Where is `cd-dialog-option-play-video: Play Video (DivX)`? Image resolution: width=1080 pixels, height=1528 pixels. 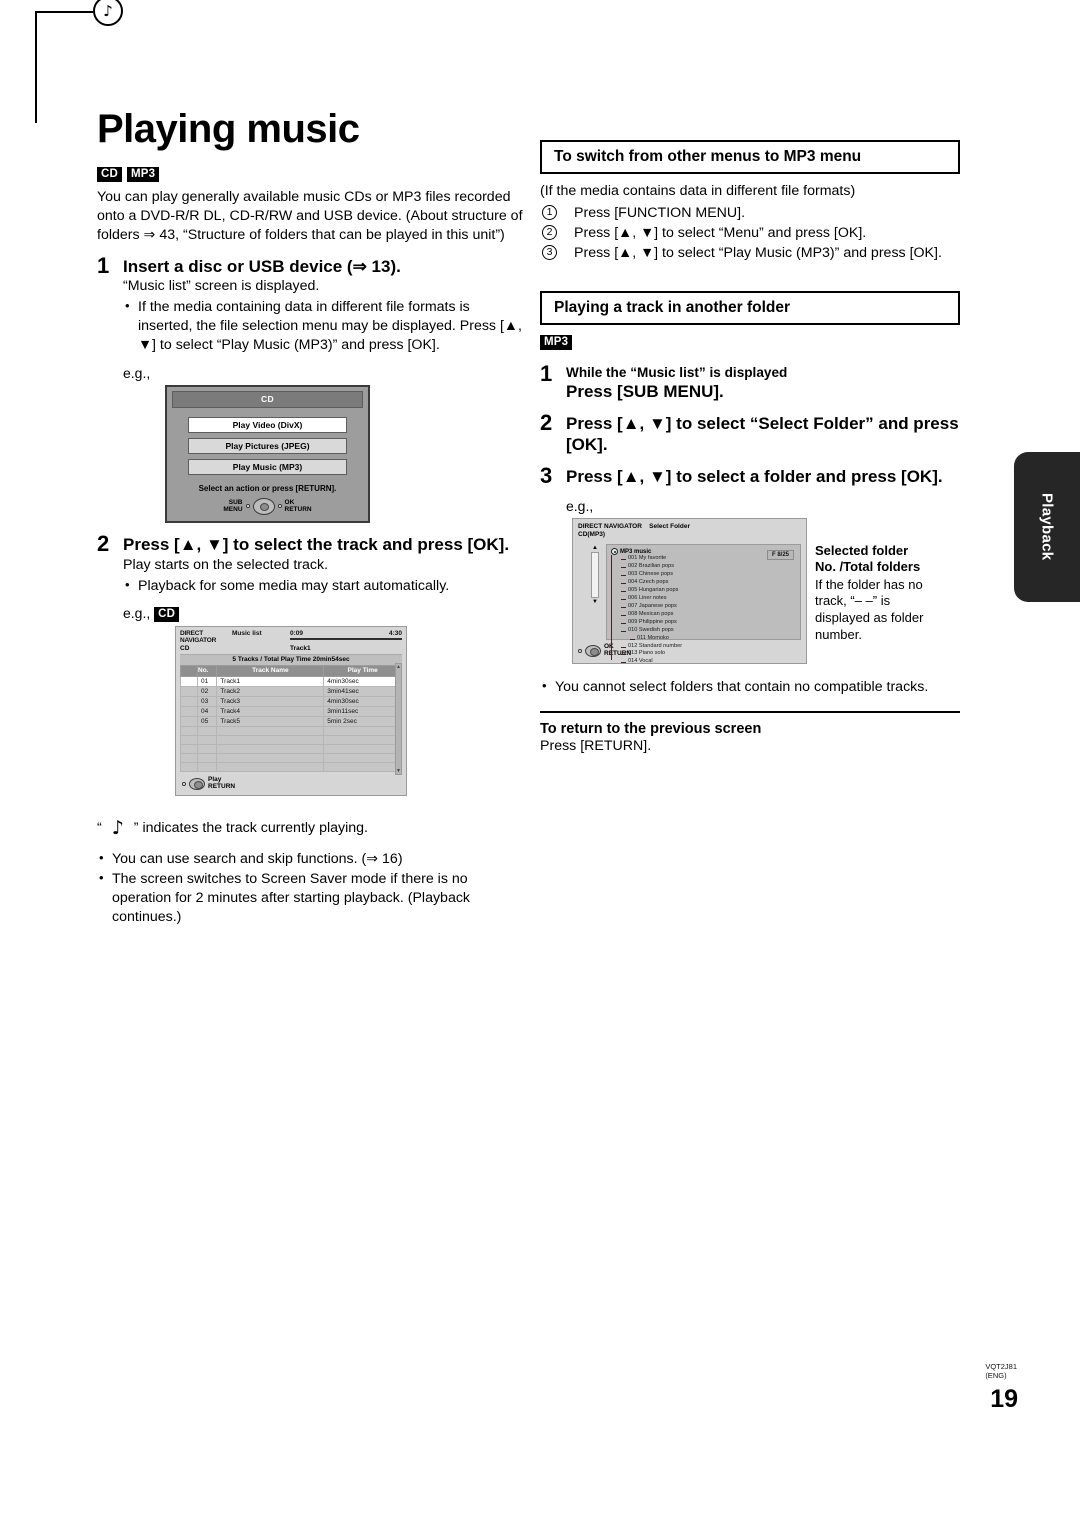
cd-dialog-option-play-video: Play Video (DivX) is located at coordinates (267, 424).